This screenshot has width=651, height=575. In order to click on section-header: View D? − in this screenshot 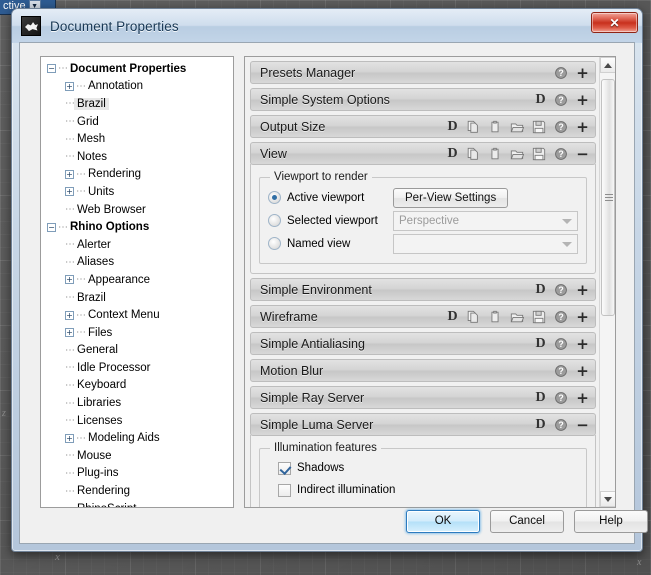, I will do `click(423, 153)`.